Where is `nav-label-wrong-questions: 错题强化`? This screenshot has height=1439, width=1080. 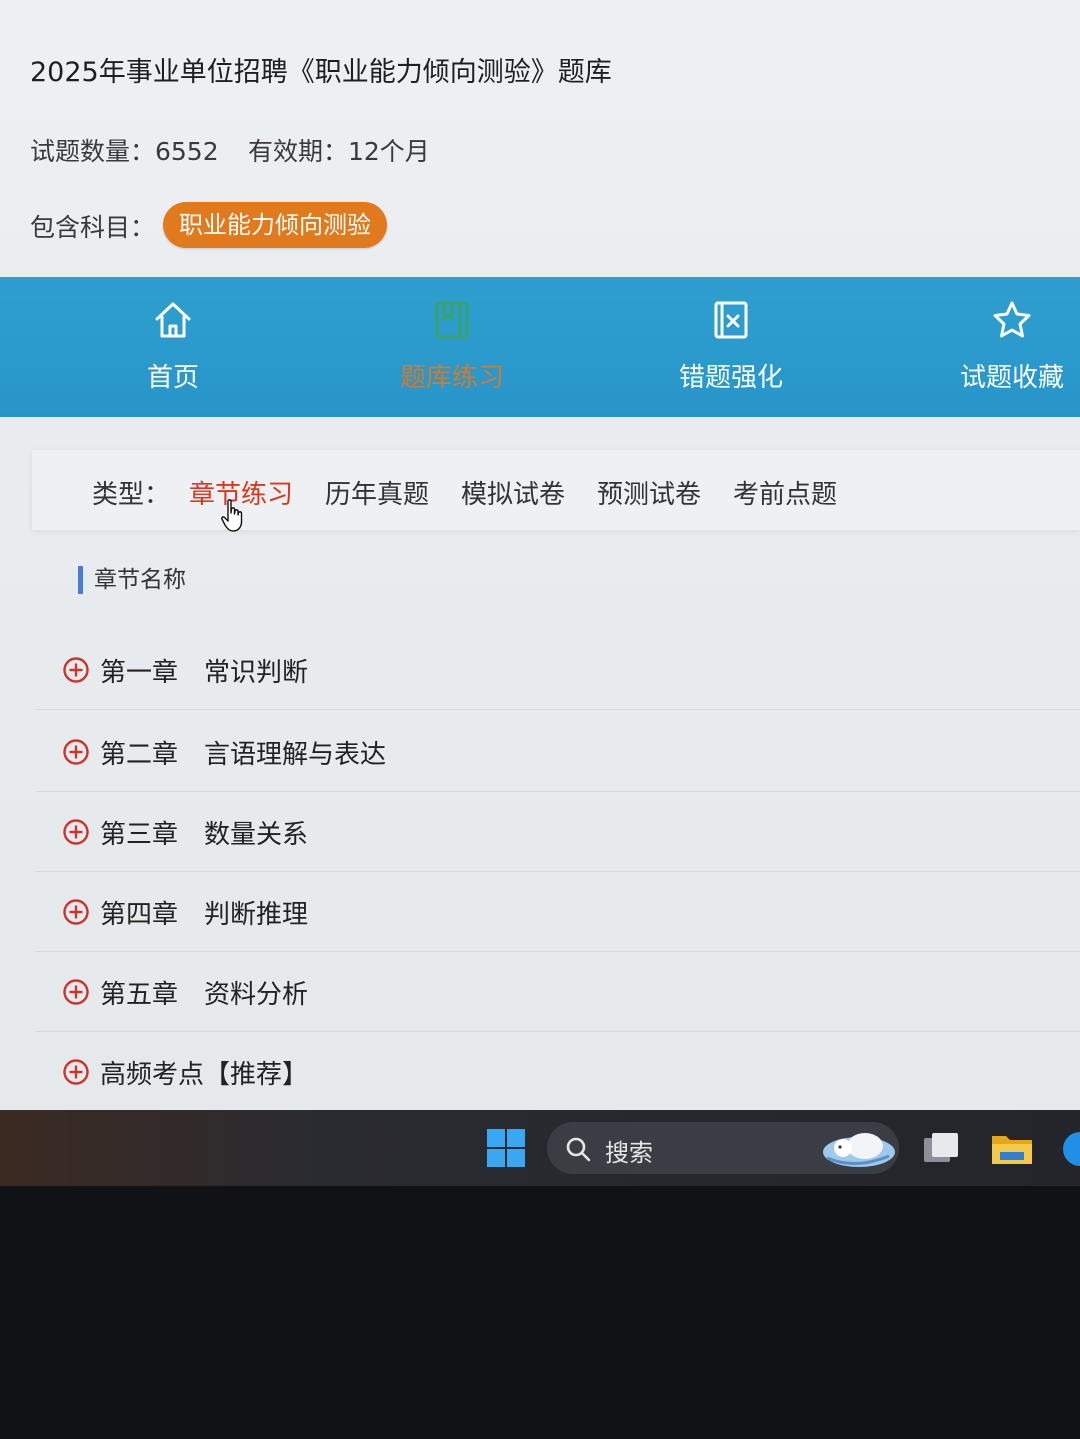
nav-label-wrong-questions: 错题强化 is located at coordinates (730, 378).